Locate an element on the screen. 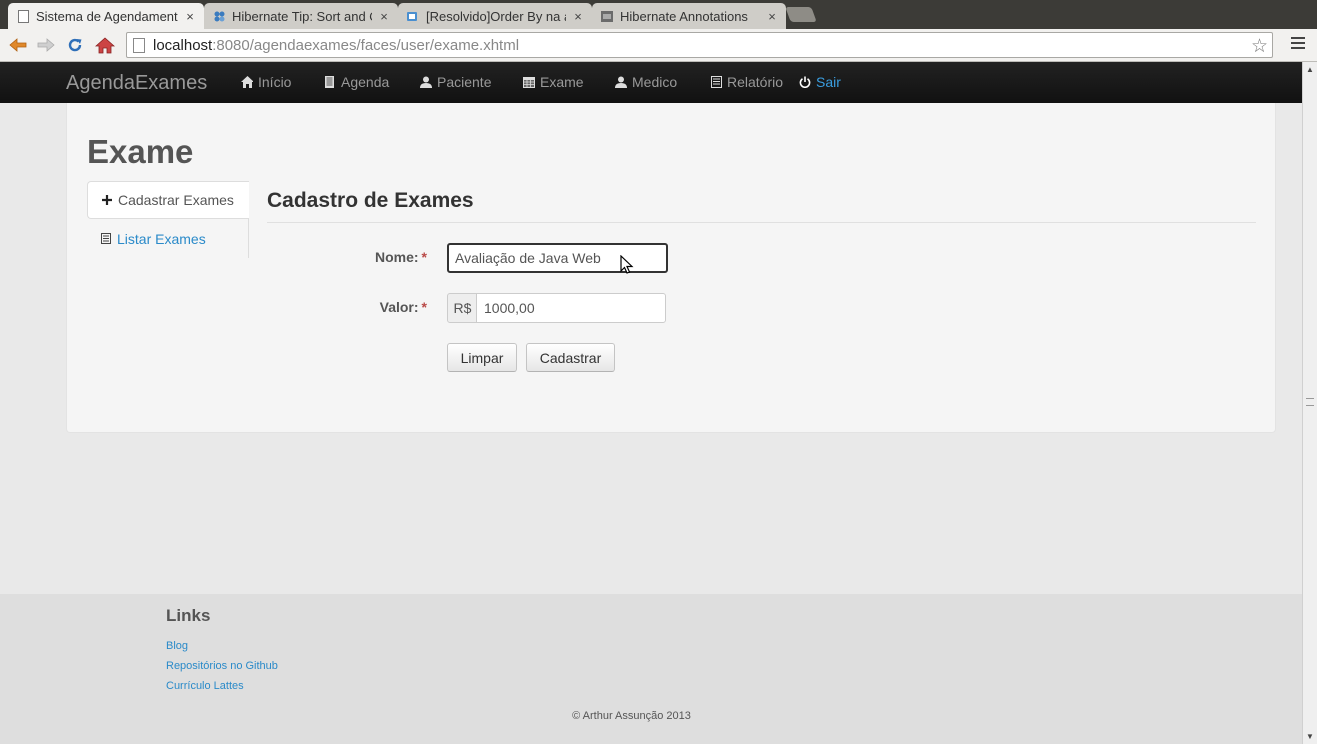 The width and height of the screenshot is (1317, 744). forward-icon is located at coordinates (46, 45).